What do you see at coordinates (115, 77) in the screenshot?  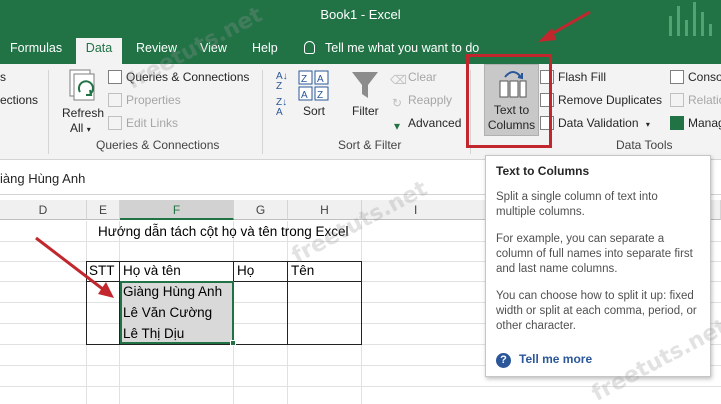 I see `queries-icon` at bounding box center [115, 77].